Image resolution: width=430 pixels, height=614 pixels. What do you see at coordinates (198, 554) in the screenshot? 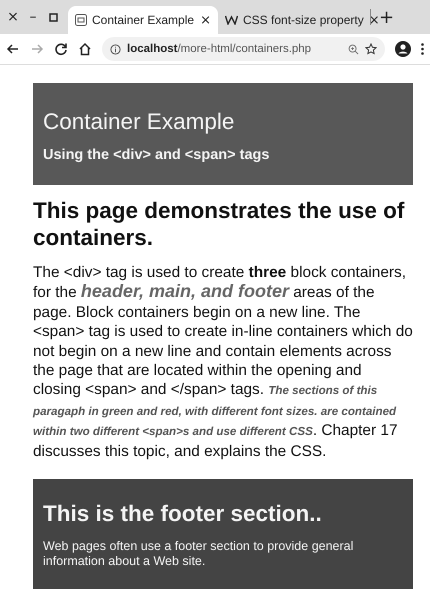
I see `footer-text: Web pages often use a footer section to provide general information about a Web site.` at bounding box center [198, 554].